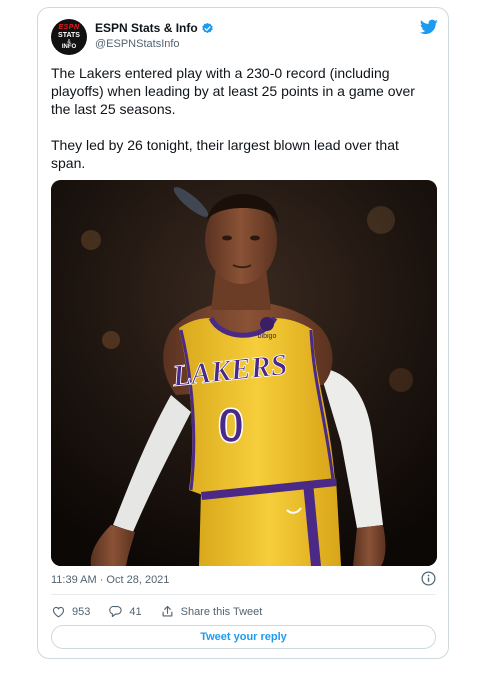  What do you see at coordinates (243, 594) in the screenshot?
I see `divider` at bounding box center [243, 594].